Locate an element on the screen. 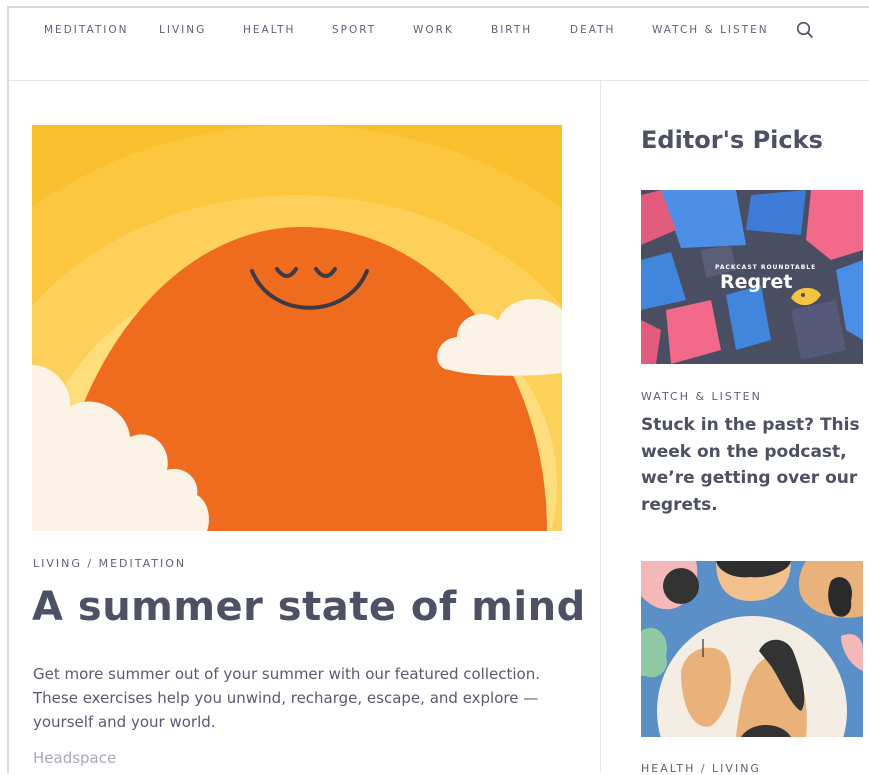 This screenshot has height=775, width=869. pick-image-kicker: PACKCAST ROUNDTABLE is located at coordinates (766, 267).